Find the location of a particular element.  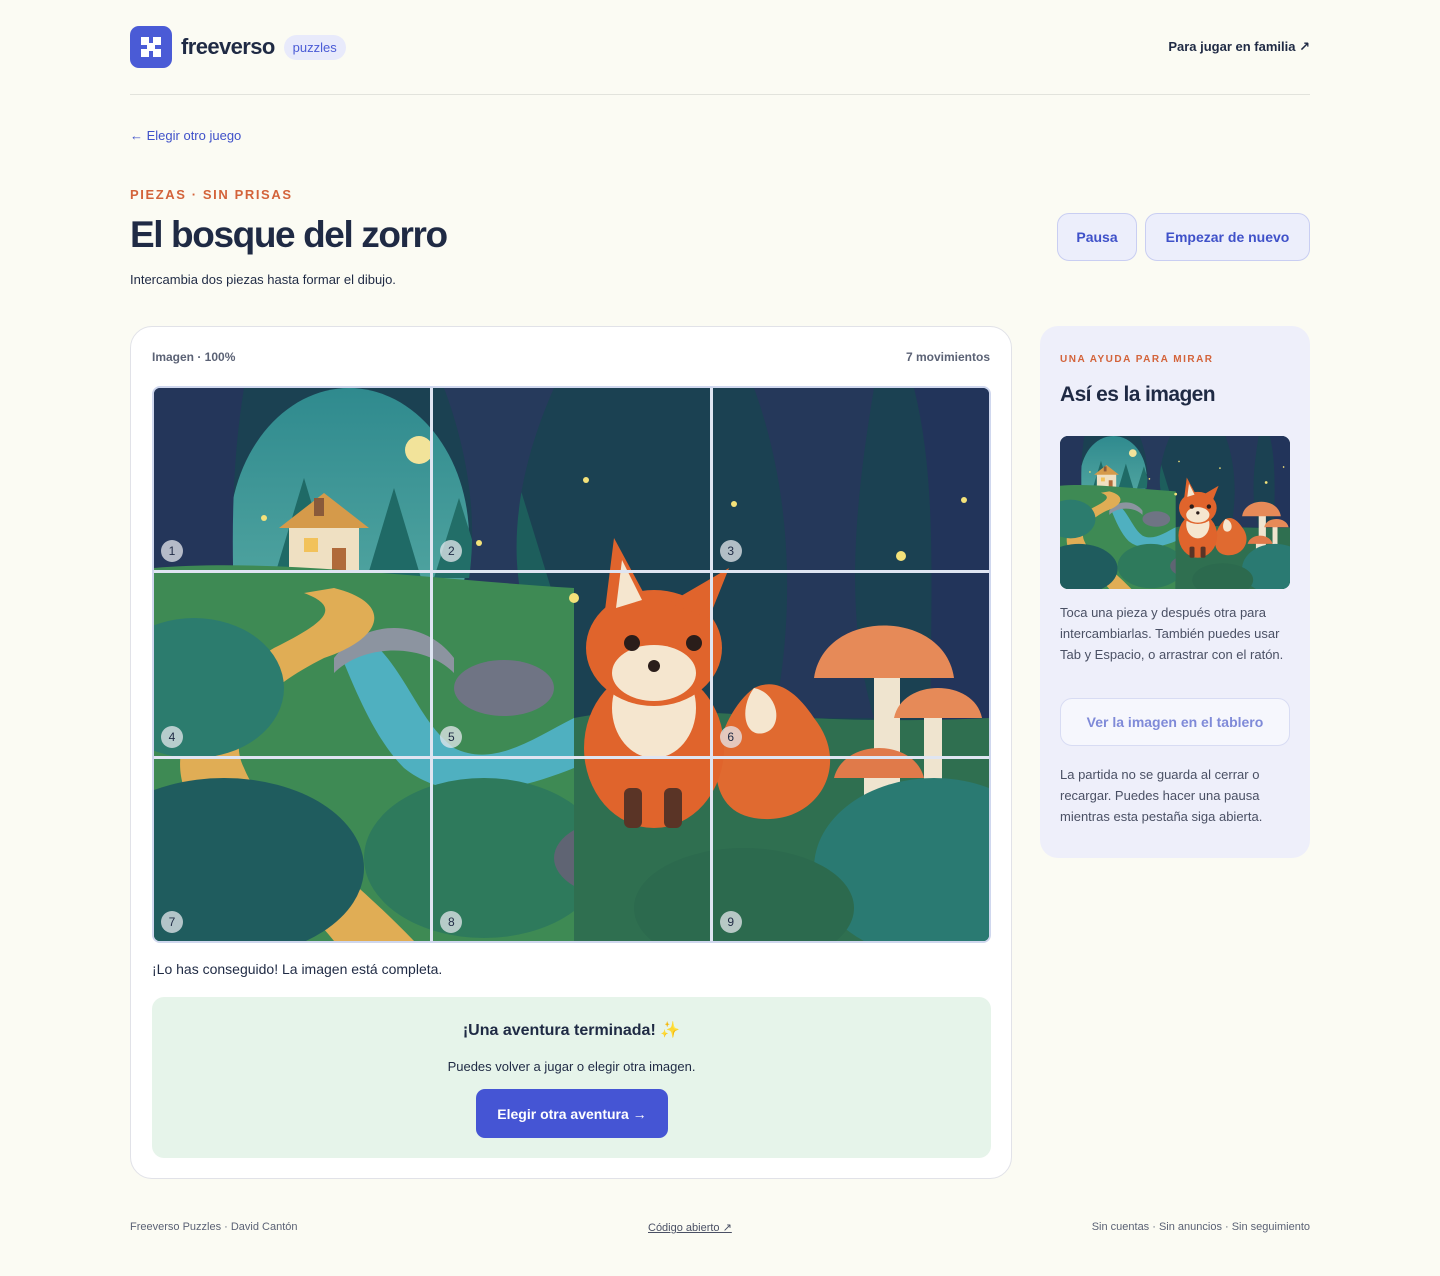

logo: freeverso puzzles is located at coordinates (238, 47).